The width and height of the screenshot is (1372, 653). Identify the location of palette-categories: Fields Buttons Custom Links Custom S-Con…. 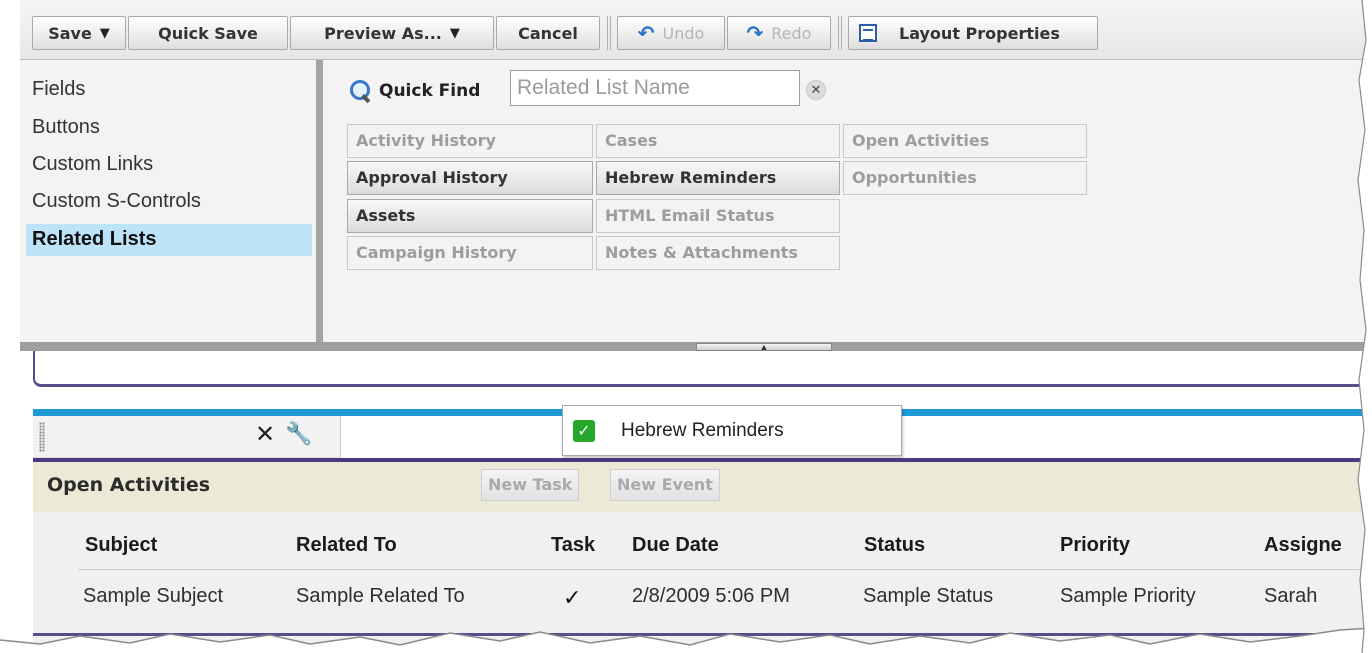
(170, 201).